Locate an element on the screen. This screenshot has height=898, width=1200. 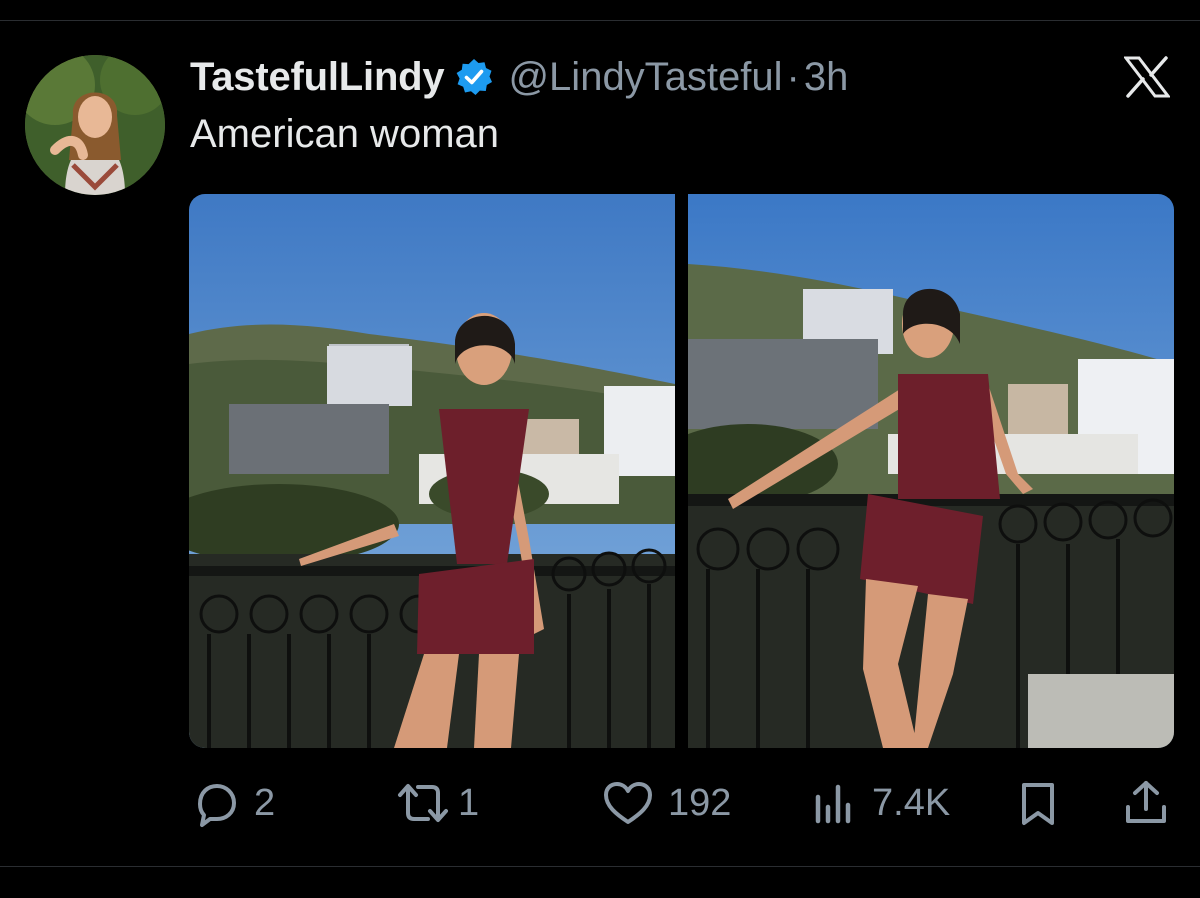
reply-count: 2 is located at coordinates (265, 802).